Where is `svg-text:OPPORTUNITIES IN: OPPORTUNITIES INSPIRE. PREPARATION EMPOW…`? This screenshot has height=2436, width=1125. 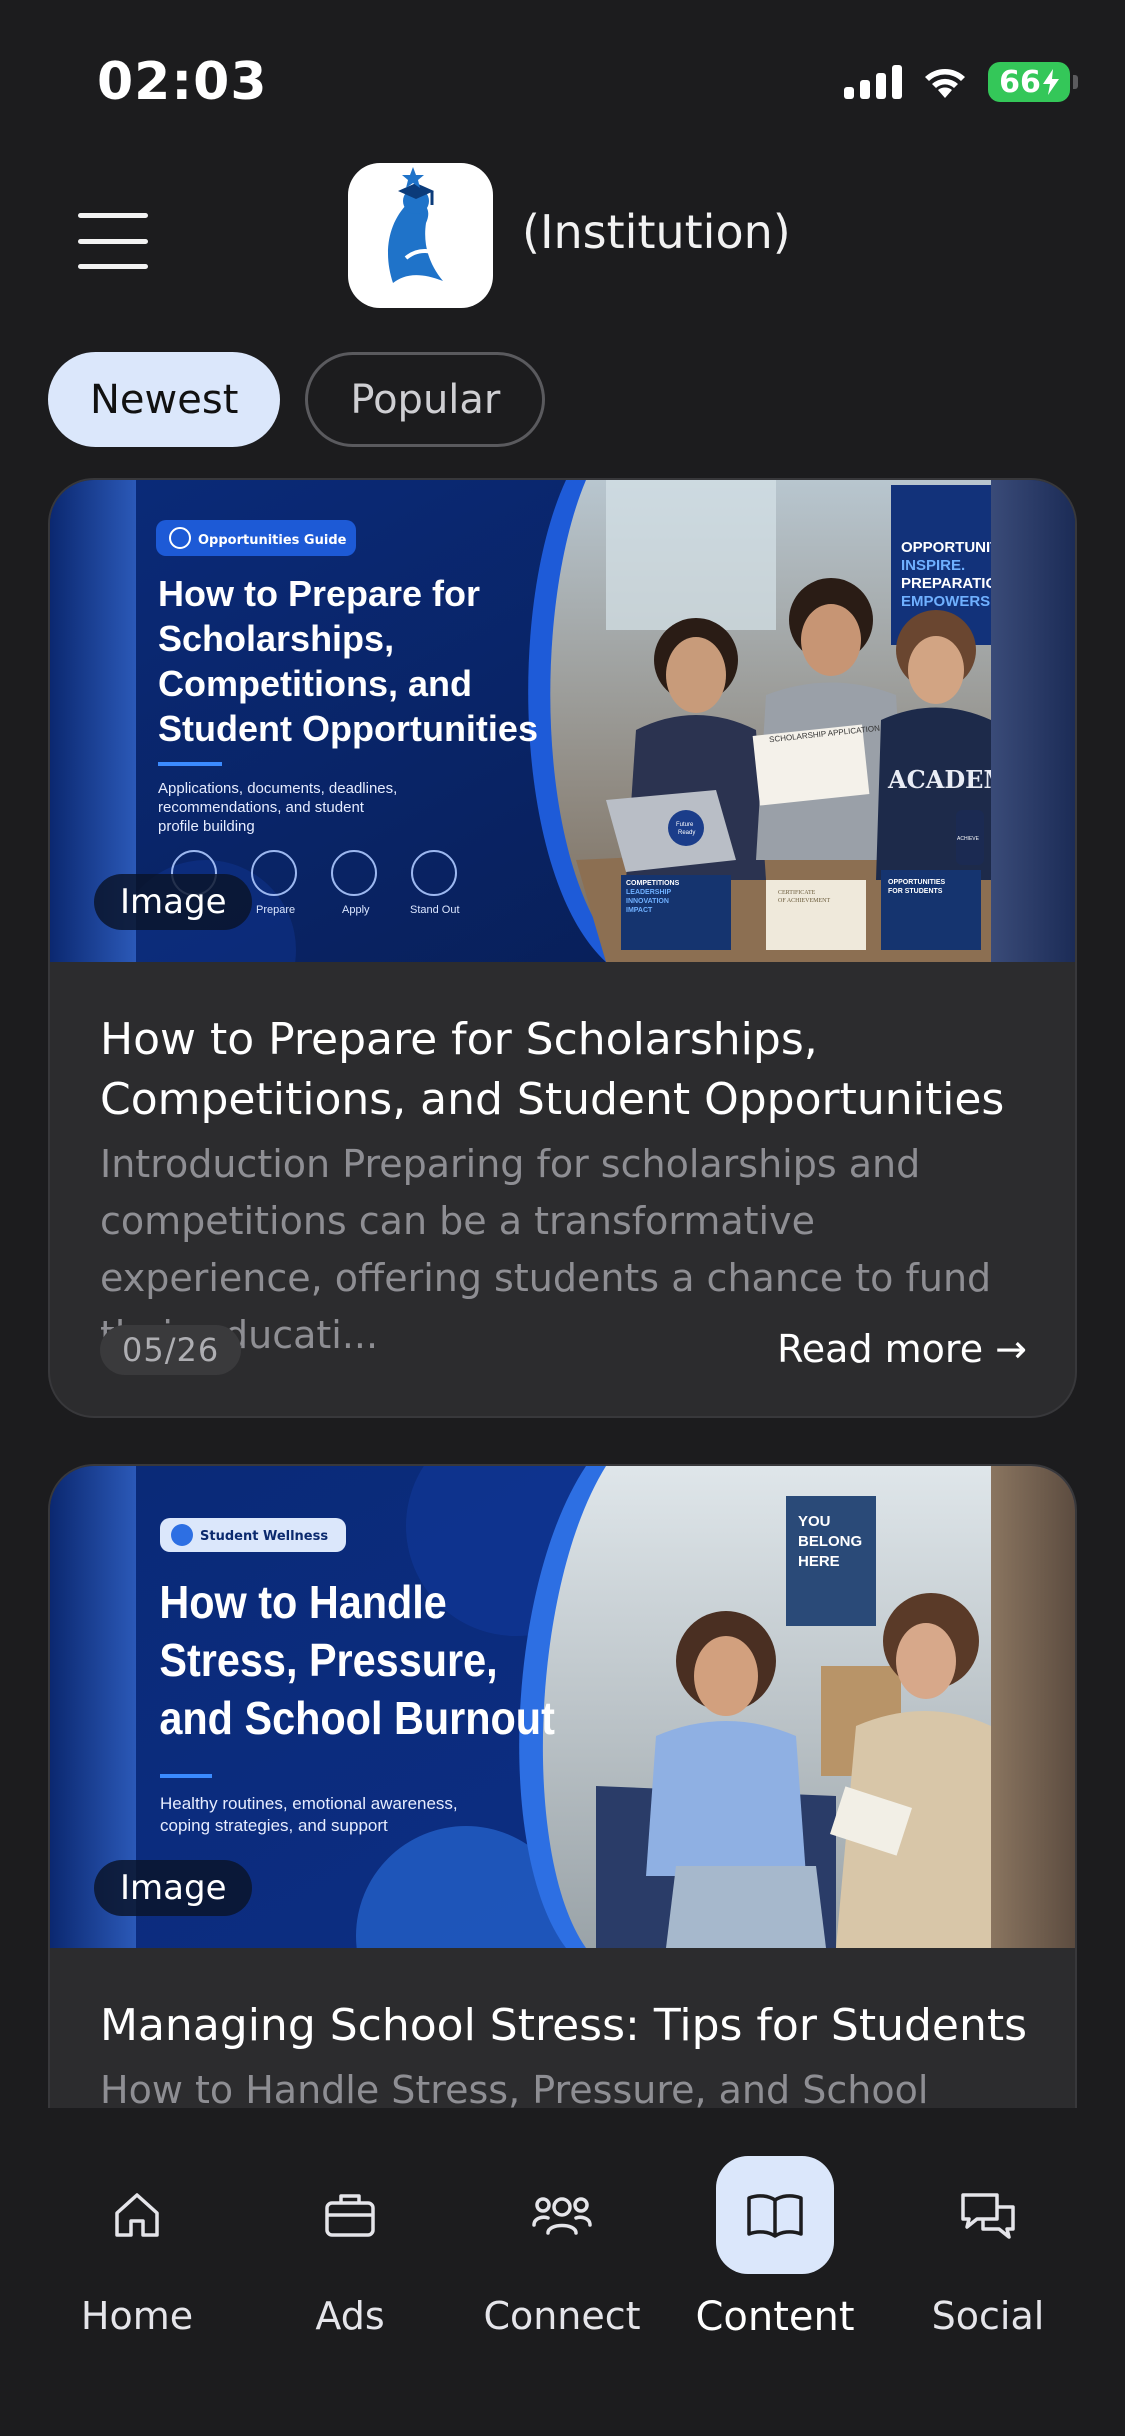 svg-text:OPPORTUNITIES IN: OPPORTUNITIES INSPIRE. PREPARATION EMPOW… is located at coordinates (946, 574).